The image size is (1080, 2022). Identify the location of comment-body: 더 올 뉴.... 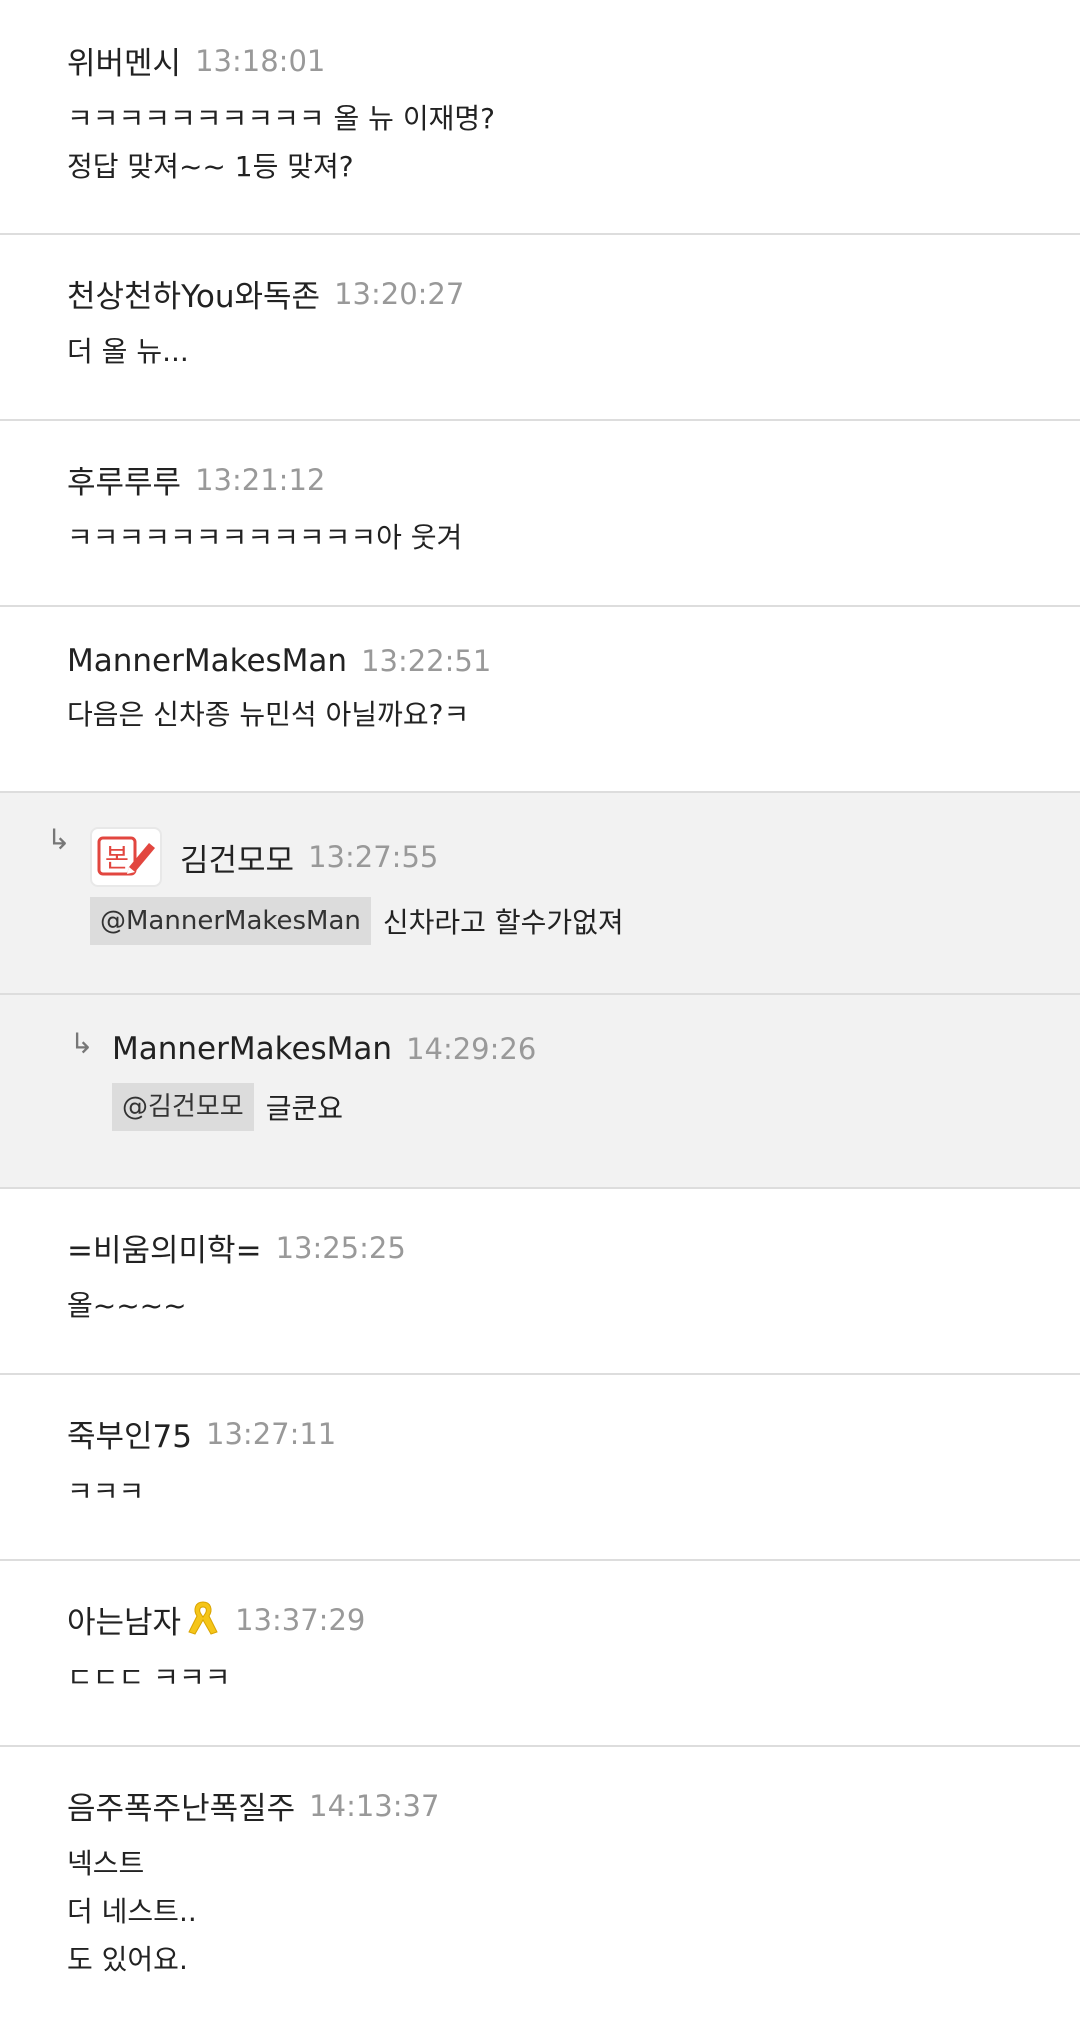
(573, 352).